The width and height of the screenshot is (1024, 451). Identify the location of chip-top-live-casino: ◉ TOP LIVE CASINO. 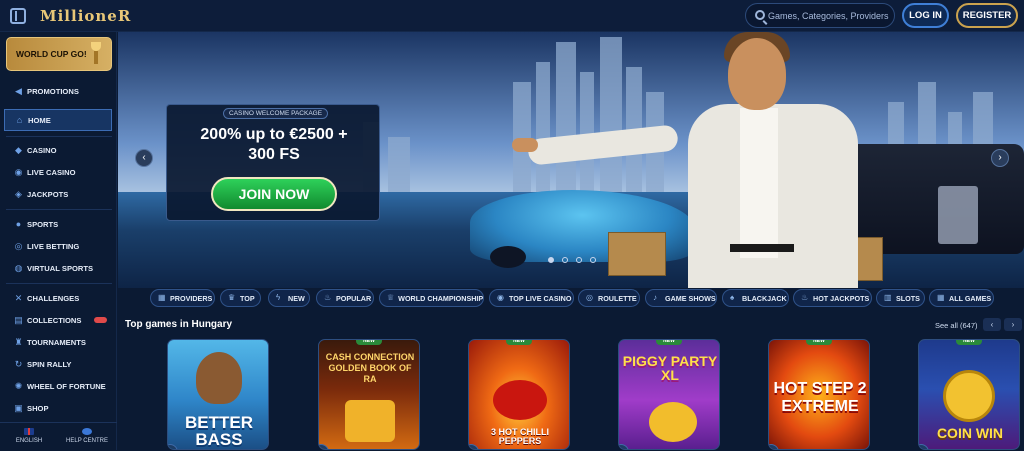
(531, 298).